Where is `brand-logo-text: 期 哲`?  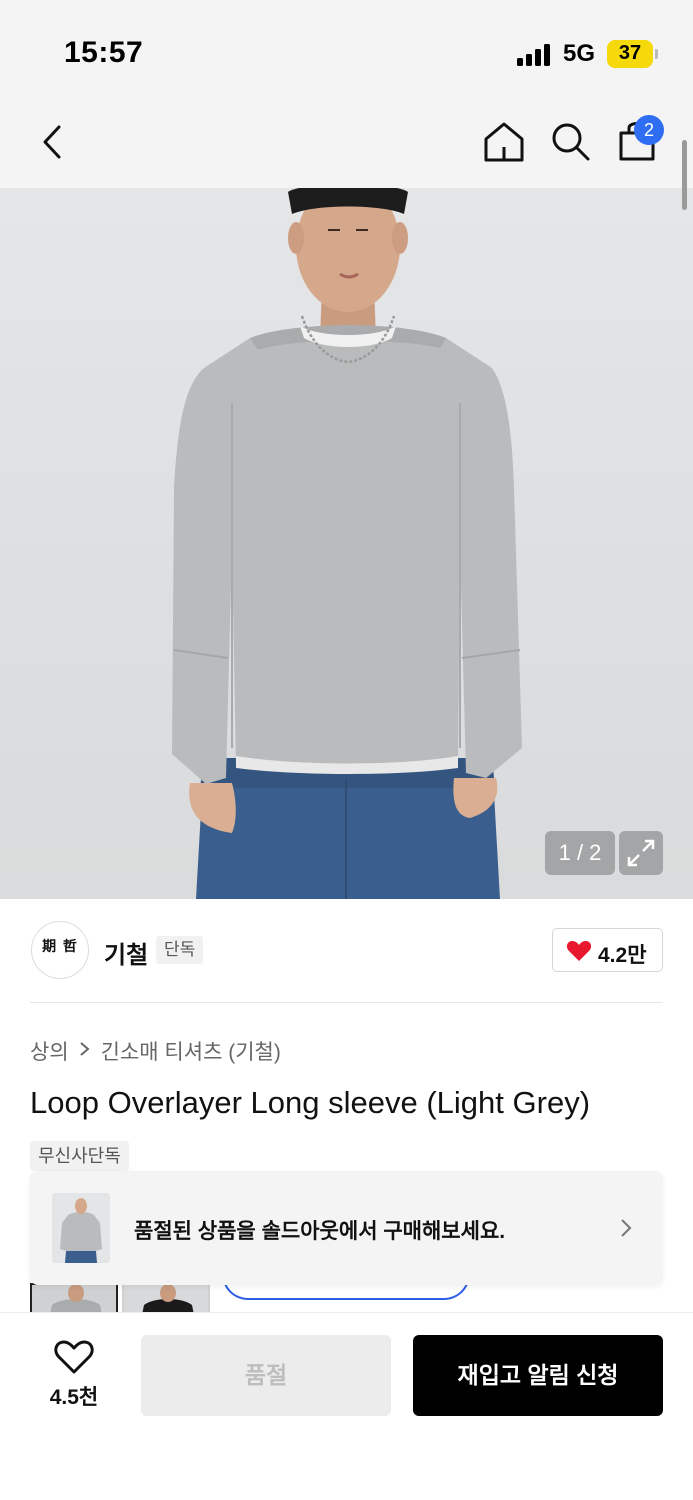 brand-logo-text: 期 哲 is located at coordinates (60, 947).